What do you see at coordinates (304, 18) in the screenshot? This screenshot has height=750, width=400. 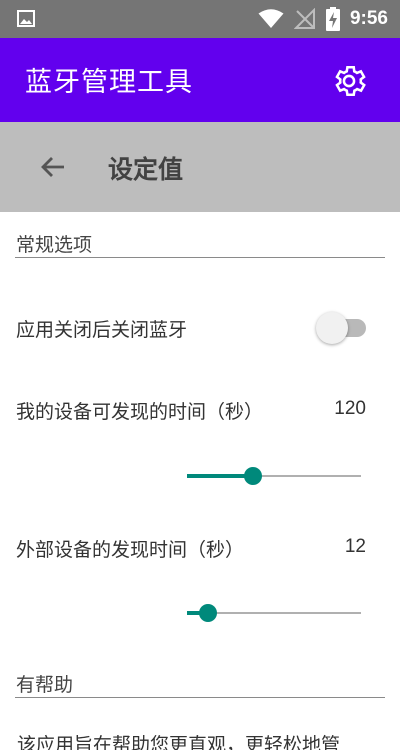 I see `no-signal-icon` at bounding box center [304, 18].